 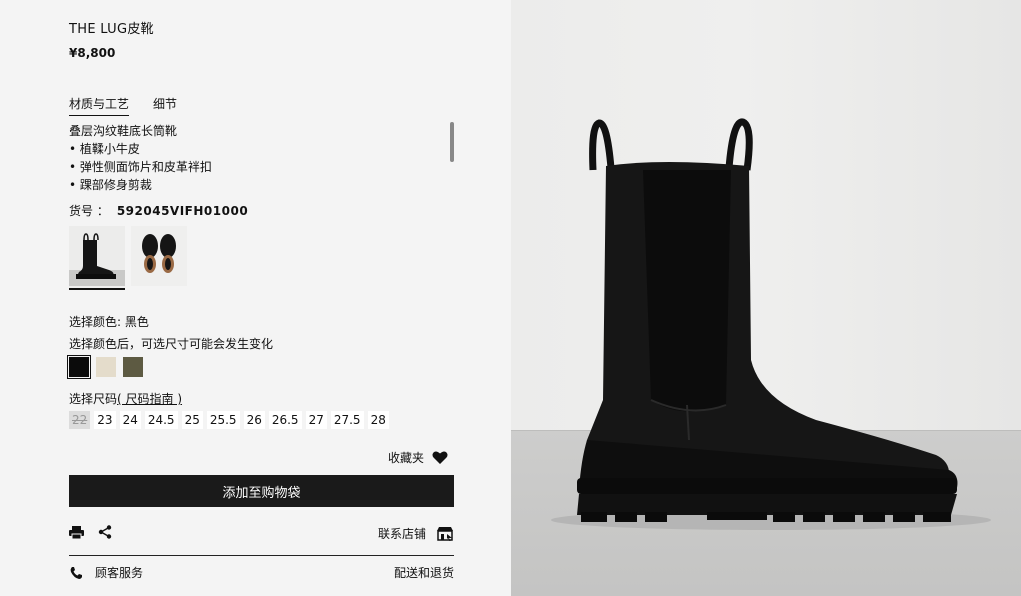 What do you see at coordinates (261, 555) in the screenshot?
I see `footer-divider` at bounding box center [261, 555].